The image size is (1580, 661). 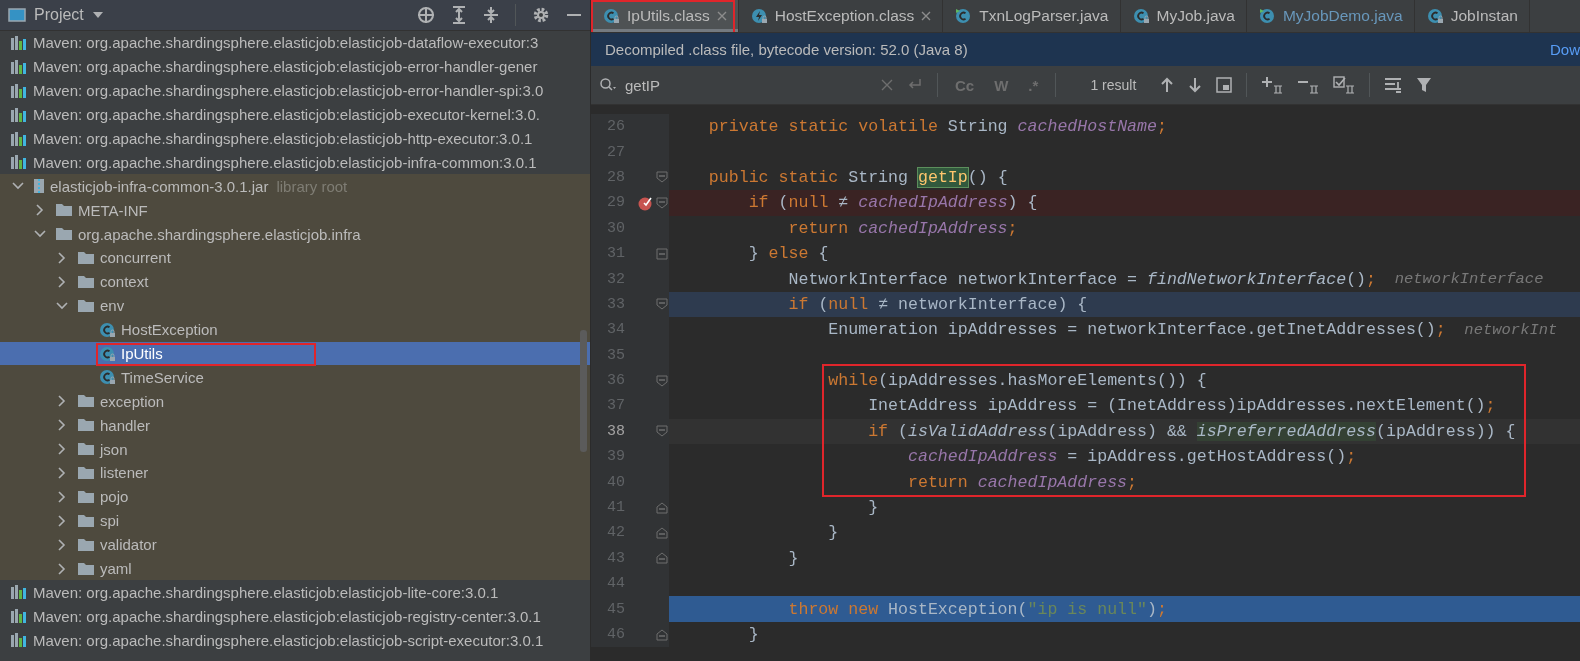 I want to click on editor-tab: TxnLogParser.java, so click(x=1032, y=16).